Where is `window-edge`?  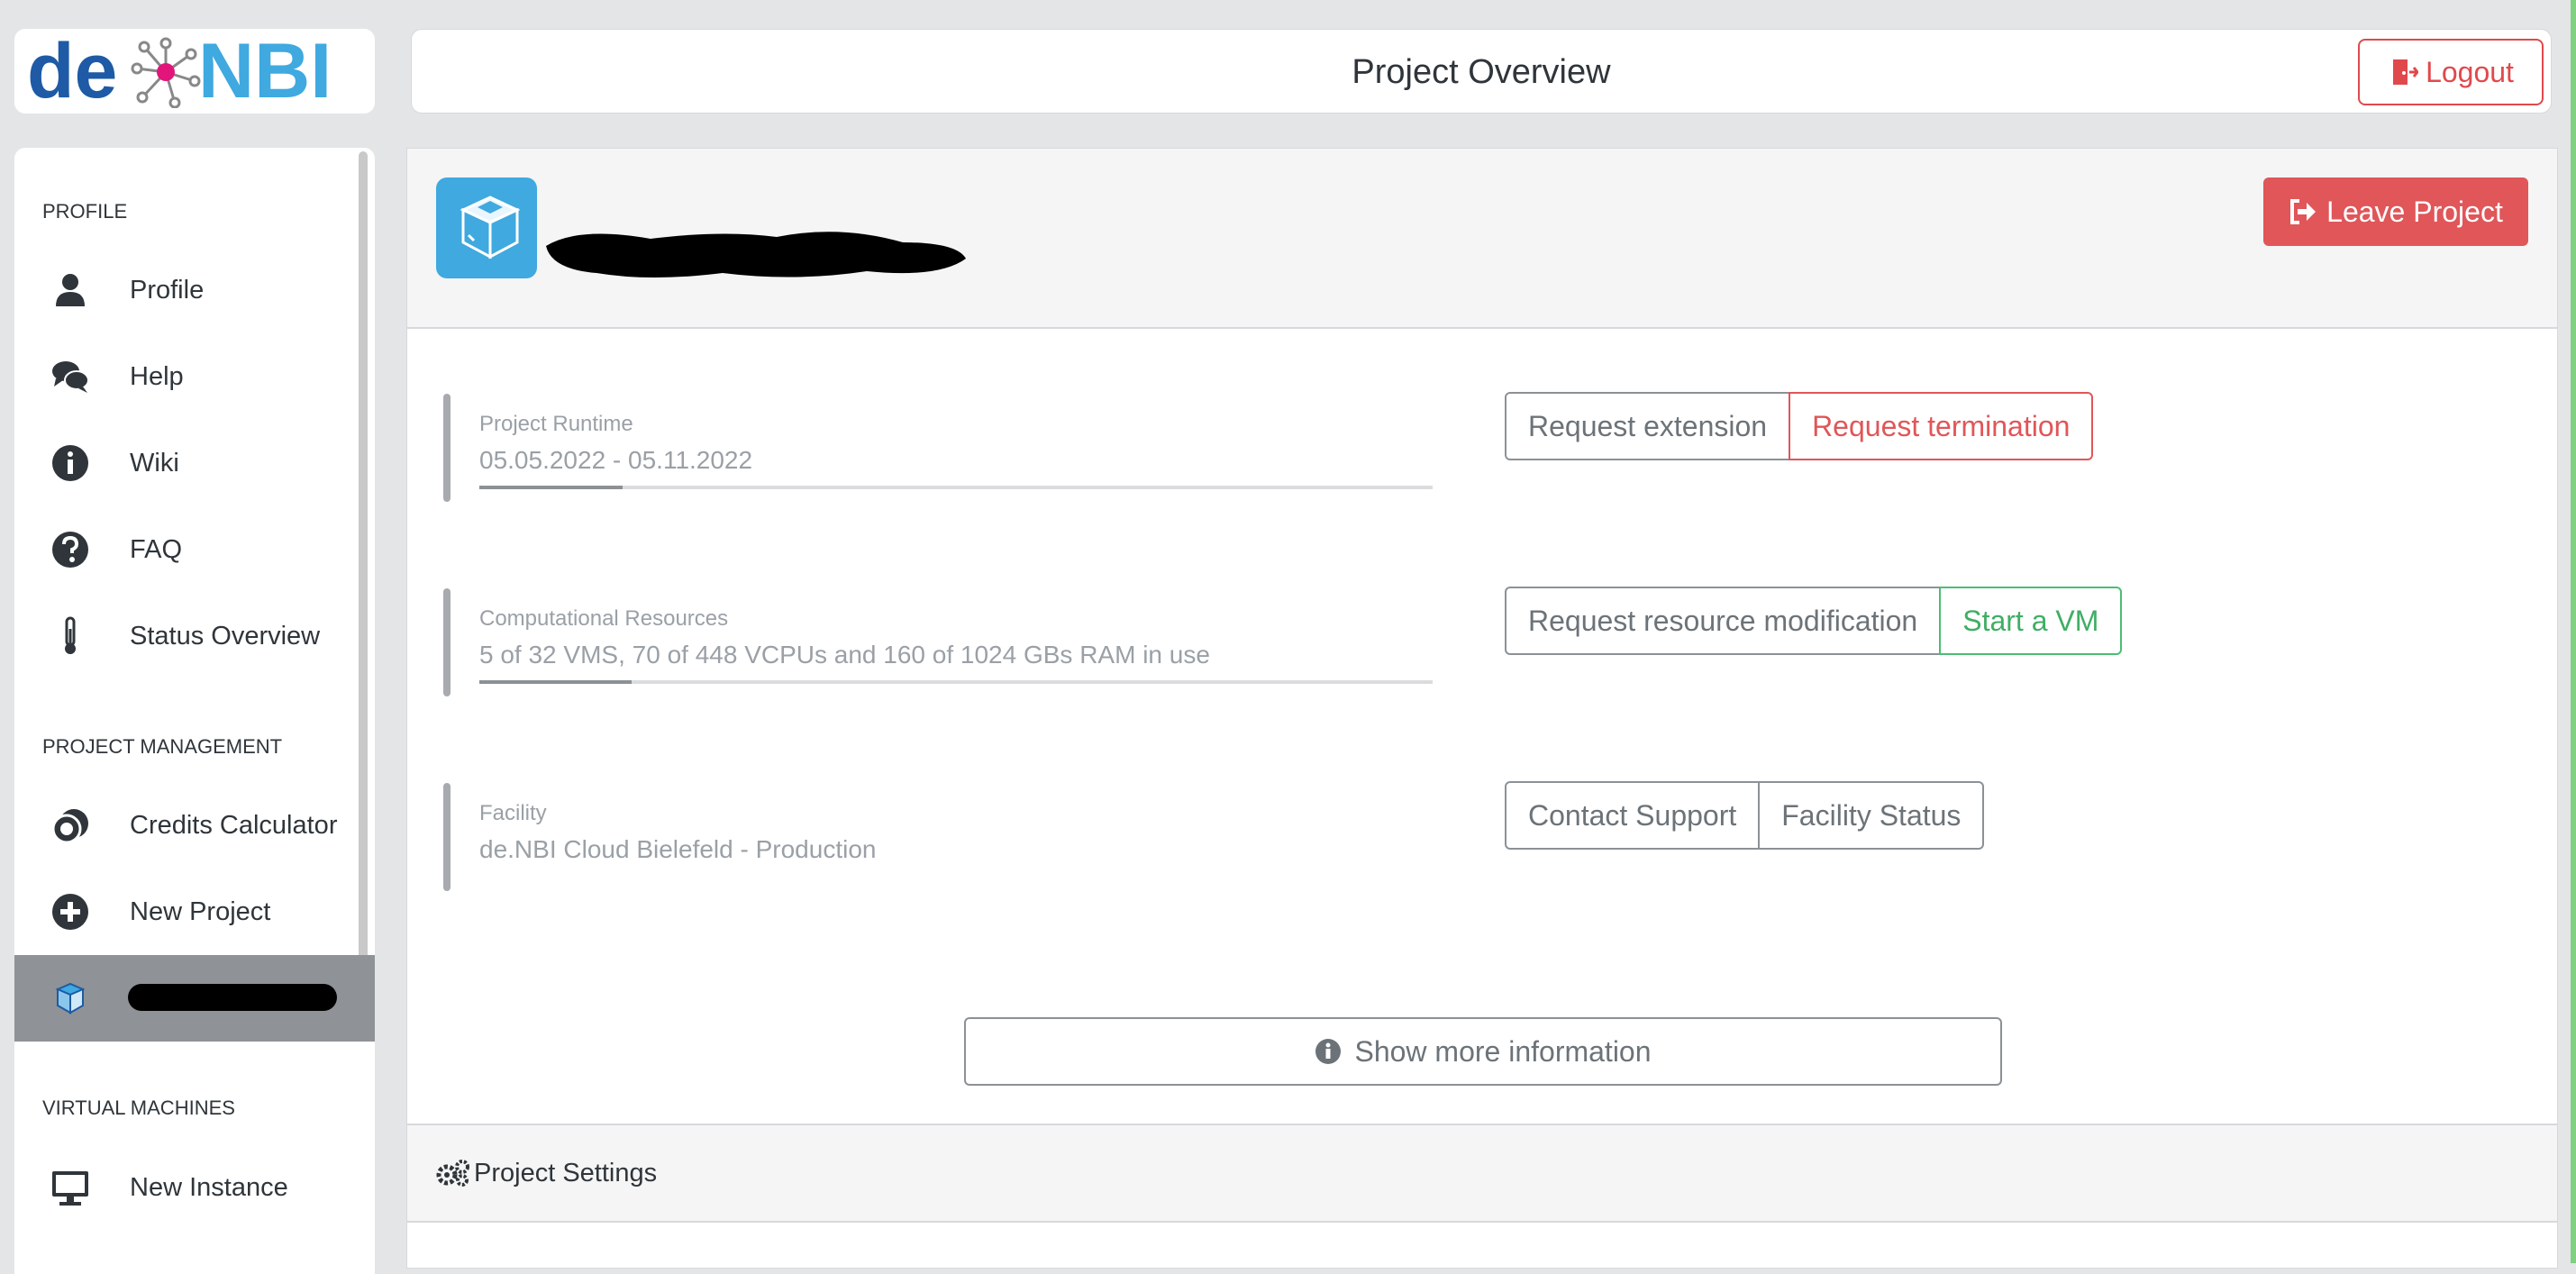
window-edge is located at coordinates (2573, 631).